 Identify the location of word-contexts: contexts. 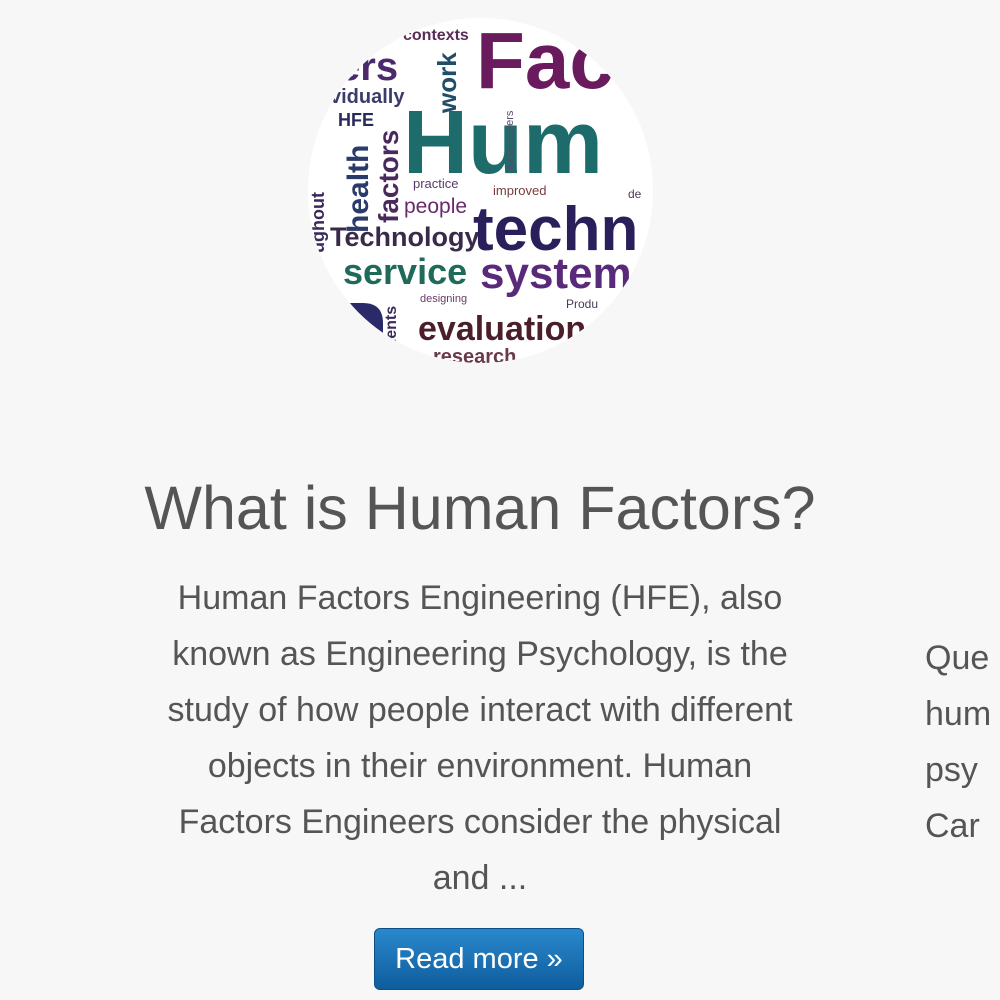
(436, 35).